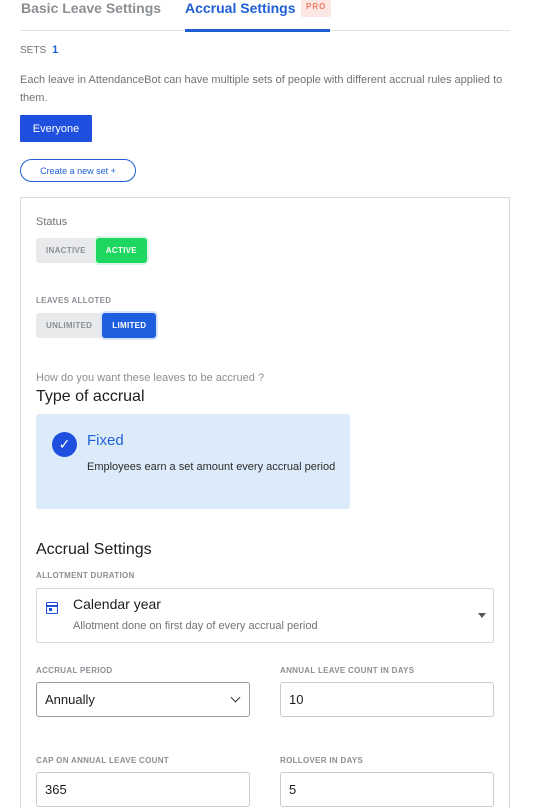  Describe the element at coordinates (316, 8) in the screenshot. I see `pro-badge: PRO` at that location.